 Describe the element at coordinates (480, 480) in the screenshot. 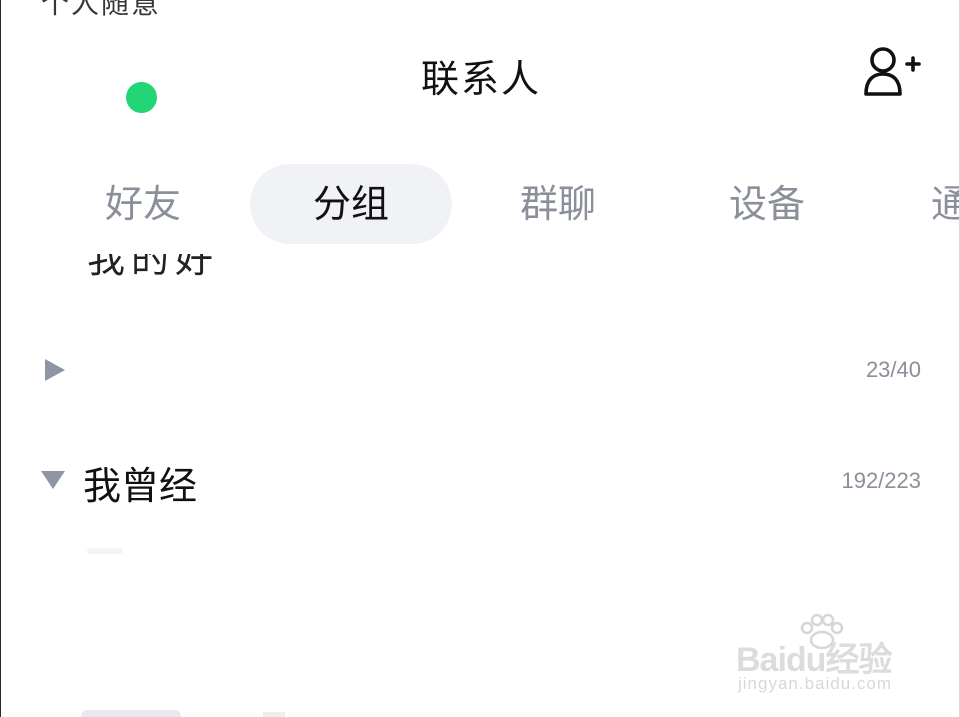

I see `group-row: 我曾经 192/223` at that location.